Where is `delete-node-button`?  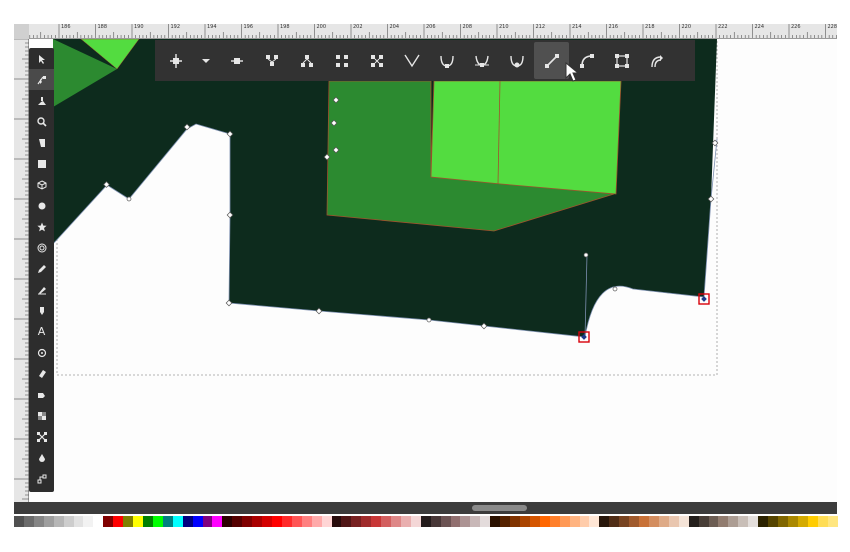
delete-node-button is located at coordinates (236, 60).